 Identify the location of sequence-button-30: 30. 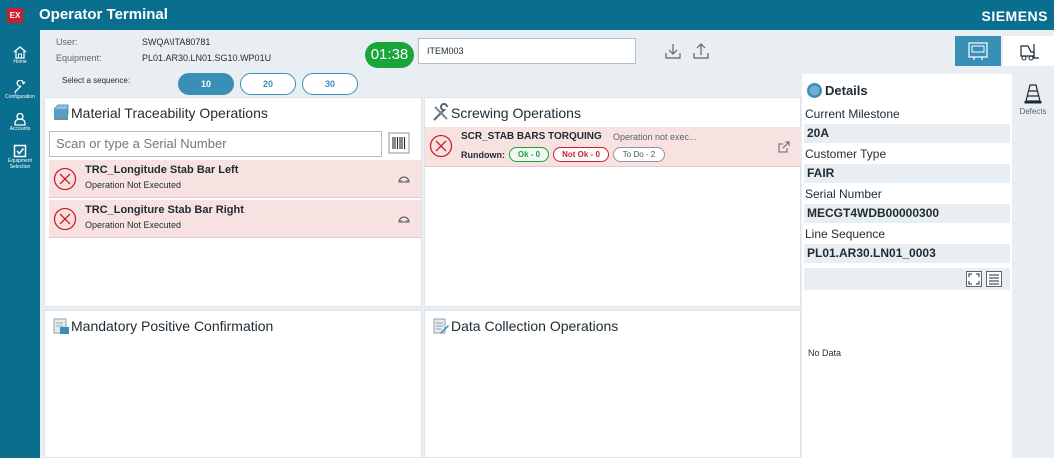
(330, 84).